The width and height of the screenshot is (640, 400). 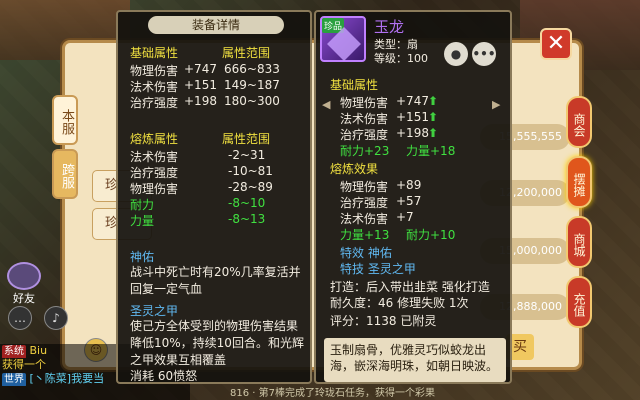 I want to click on refine-range-header: 属性范围, so click(x=246, y=139).